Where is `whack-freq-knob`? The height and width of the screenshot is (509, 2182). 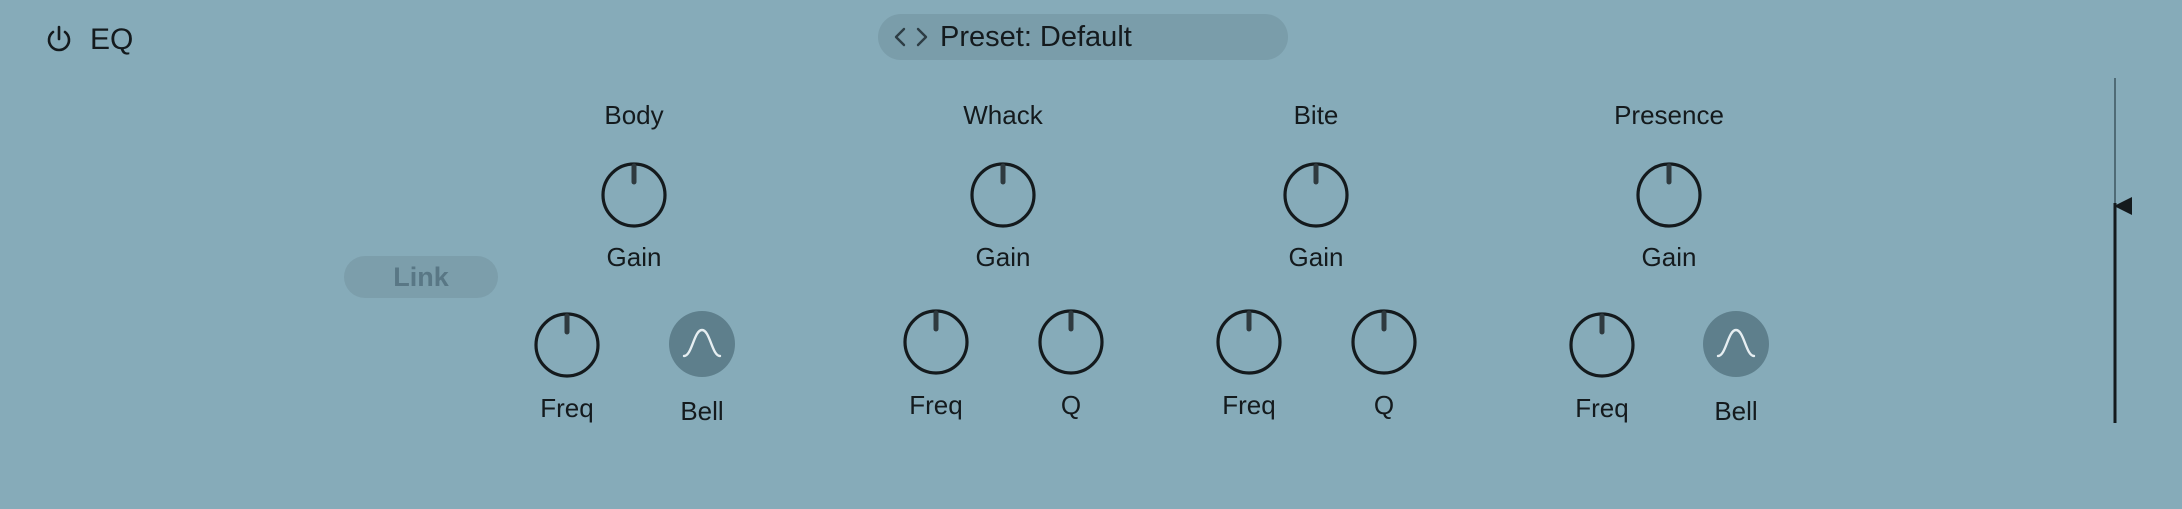 whack-freq-knob is located at coordinates (936, 342).